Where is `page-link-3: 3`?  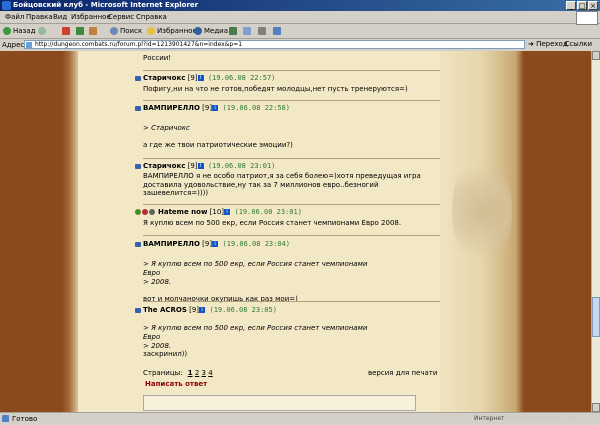 page-link-3: 3 is located at coordinates (204, 373).